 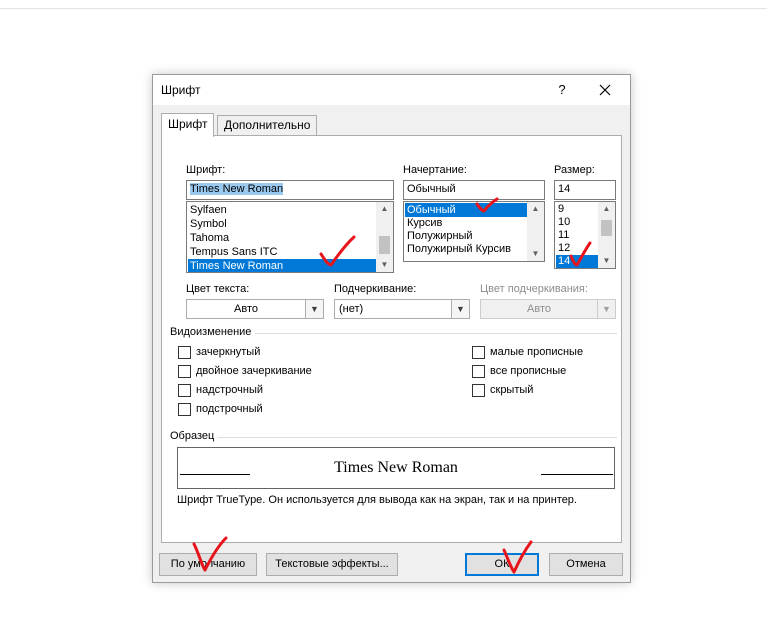 I want to click on font-preview-box: Times New Roman, so click(x=396, y=468).